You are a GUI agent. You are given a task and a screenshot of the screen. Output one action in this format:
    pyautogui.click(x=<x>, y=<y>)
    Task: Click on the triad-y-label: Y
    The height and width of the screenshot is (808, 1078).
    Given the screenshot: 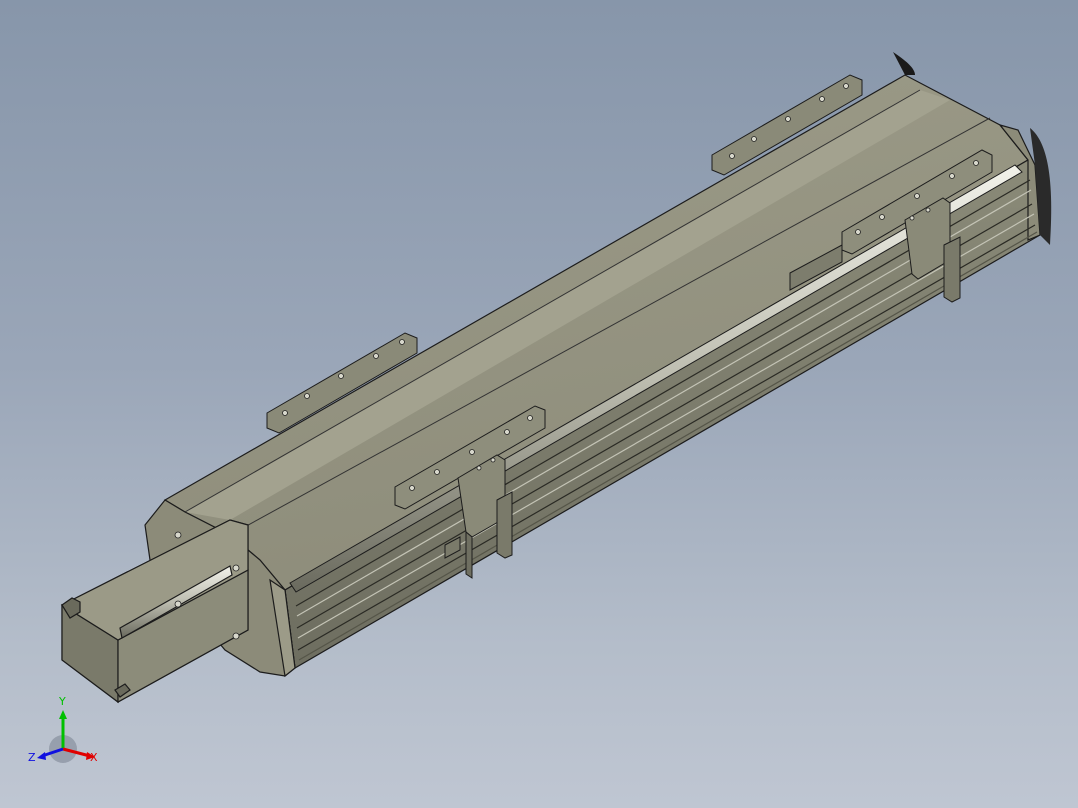 What is the action you would take?
    pyautogui.click(x=62, y=701)
    